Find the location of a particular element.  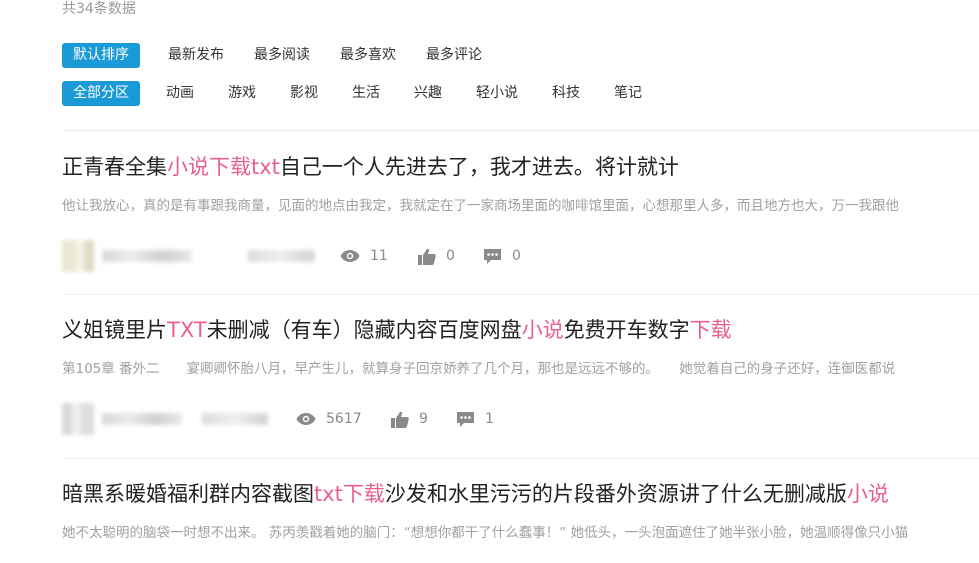

sort-tab-most-comments: 最多评论 is located at coordinates (454, 55).